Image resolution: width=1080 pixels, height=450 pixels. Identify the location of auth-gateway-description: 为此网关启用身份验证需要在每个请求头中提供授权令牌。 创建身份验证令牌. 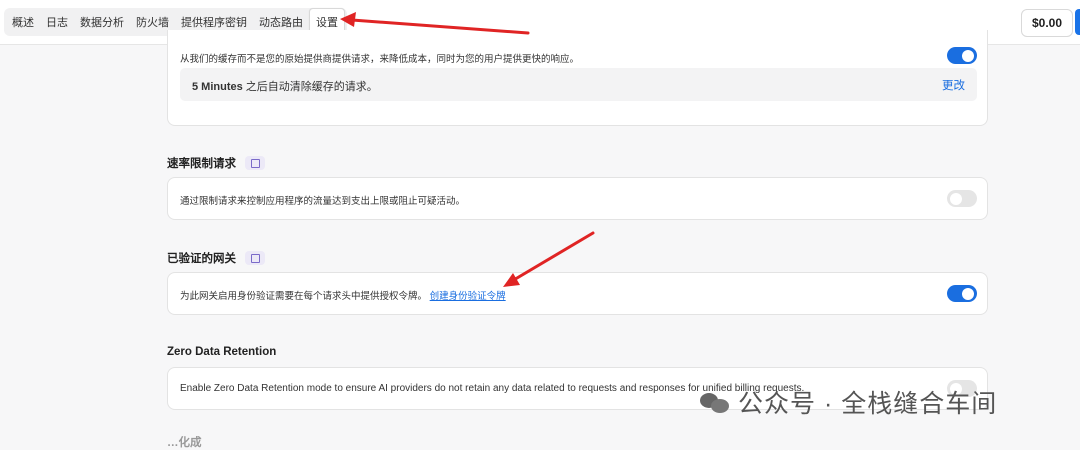
(343, 295).